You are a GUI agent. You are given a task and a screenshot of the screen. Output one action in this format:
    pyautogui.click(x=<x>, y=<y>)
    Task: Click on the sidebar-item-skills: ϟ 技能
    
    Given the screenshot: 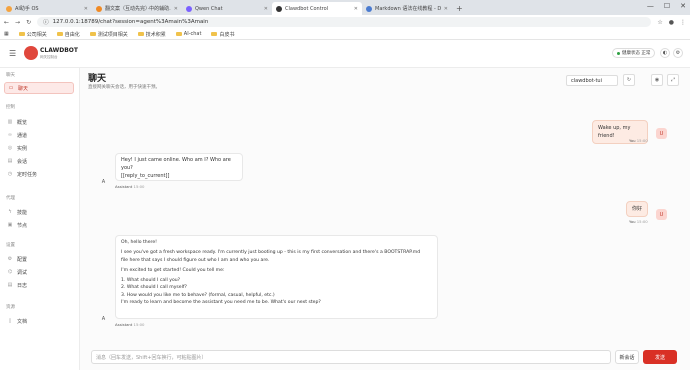 What is the action you would take?
    pyautogui.click(x=39, y=212)
    